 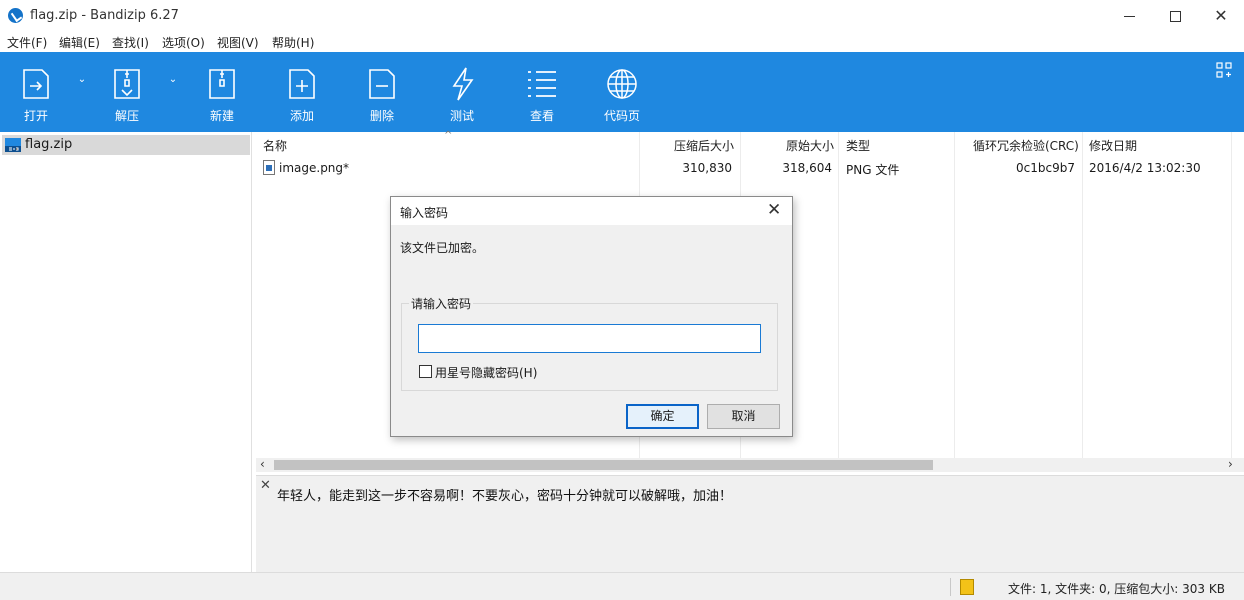 What do you see at coordinates (807, 168) in the screenshot?
I see `original-size-cell: 318,604` at bounding box center [807, 168].